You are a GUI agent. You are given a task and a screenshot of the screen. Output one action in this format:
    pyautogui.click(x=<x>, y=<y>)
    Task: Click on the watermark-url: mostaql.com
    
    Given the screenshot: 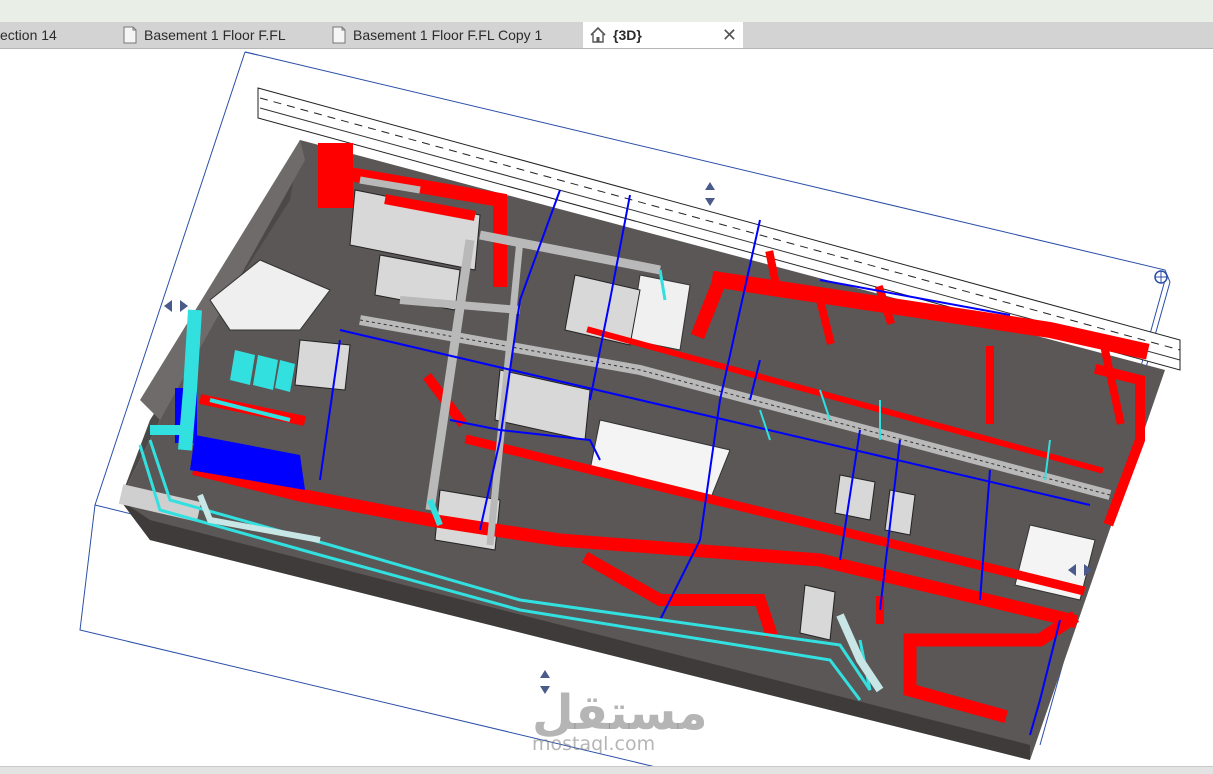 What is the action you would take?
    pyautogui.click(x=594, y=744)
    